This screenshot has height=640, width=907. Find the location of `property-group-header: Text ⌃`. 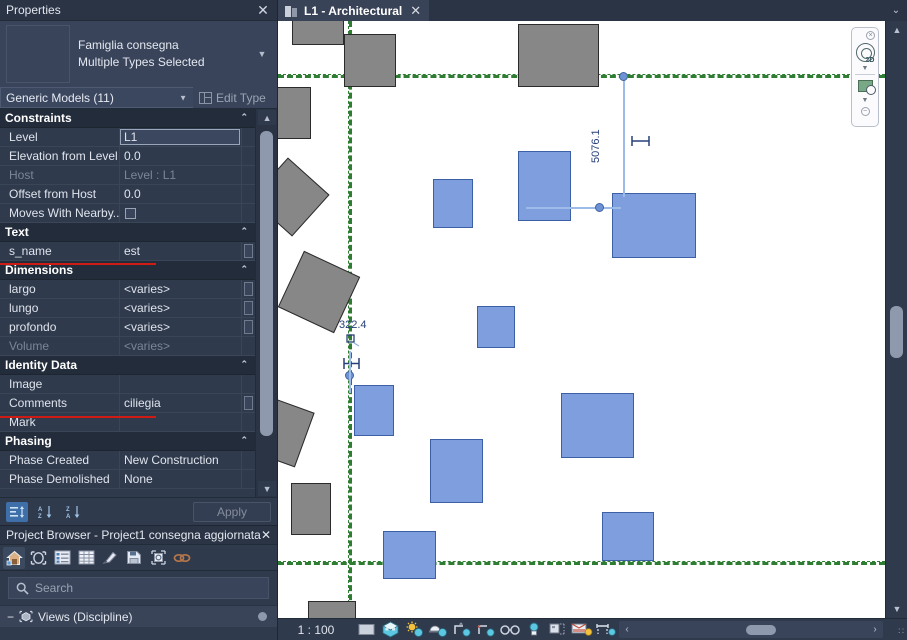

property-group-header: Text ⌃ is located at coordinates (128, 232).